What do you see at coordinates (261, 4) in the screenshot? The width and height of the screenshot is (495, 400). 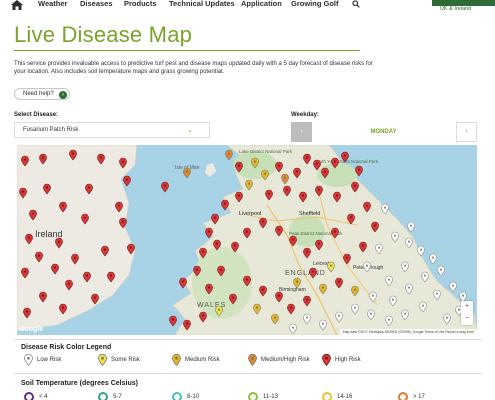 I see `nav-application: Application` at bounding box center [261, 4].